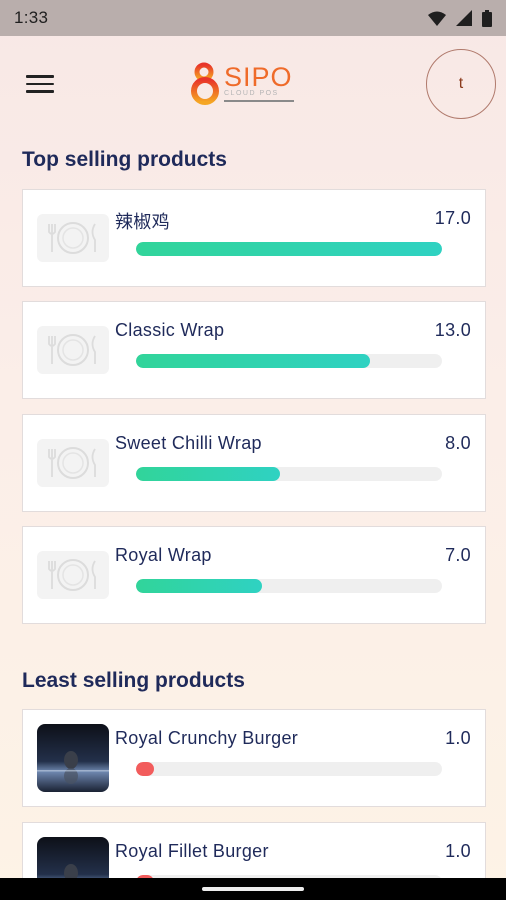 The image size is (506, 900). I want to click on logo-name: SIPO, so click(258, 77).